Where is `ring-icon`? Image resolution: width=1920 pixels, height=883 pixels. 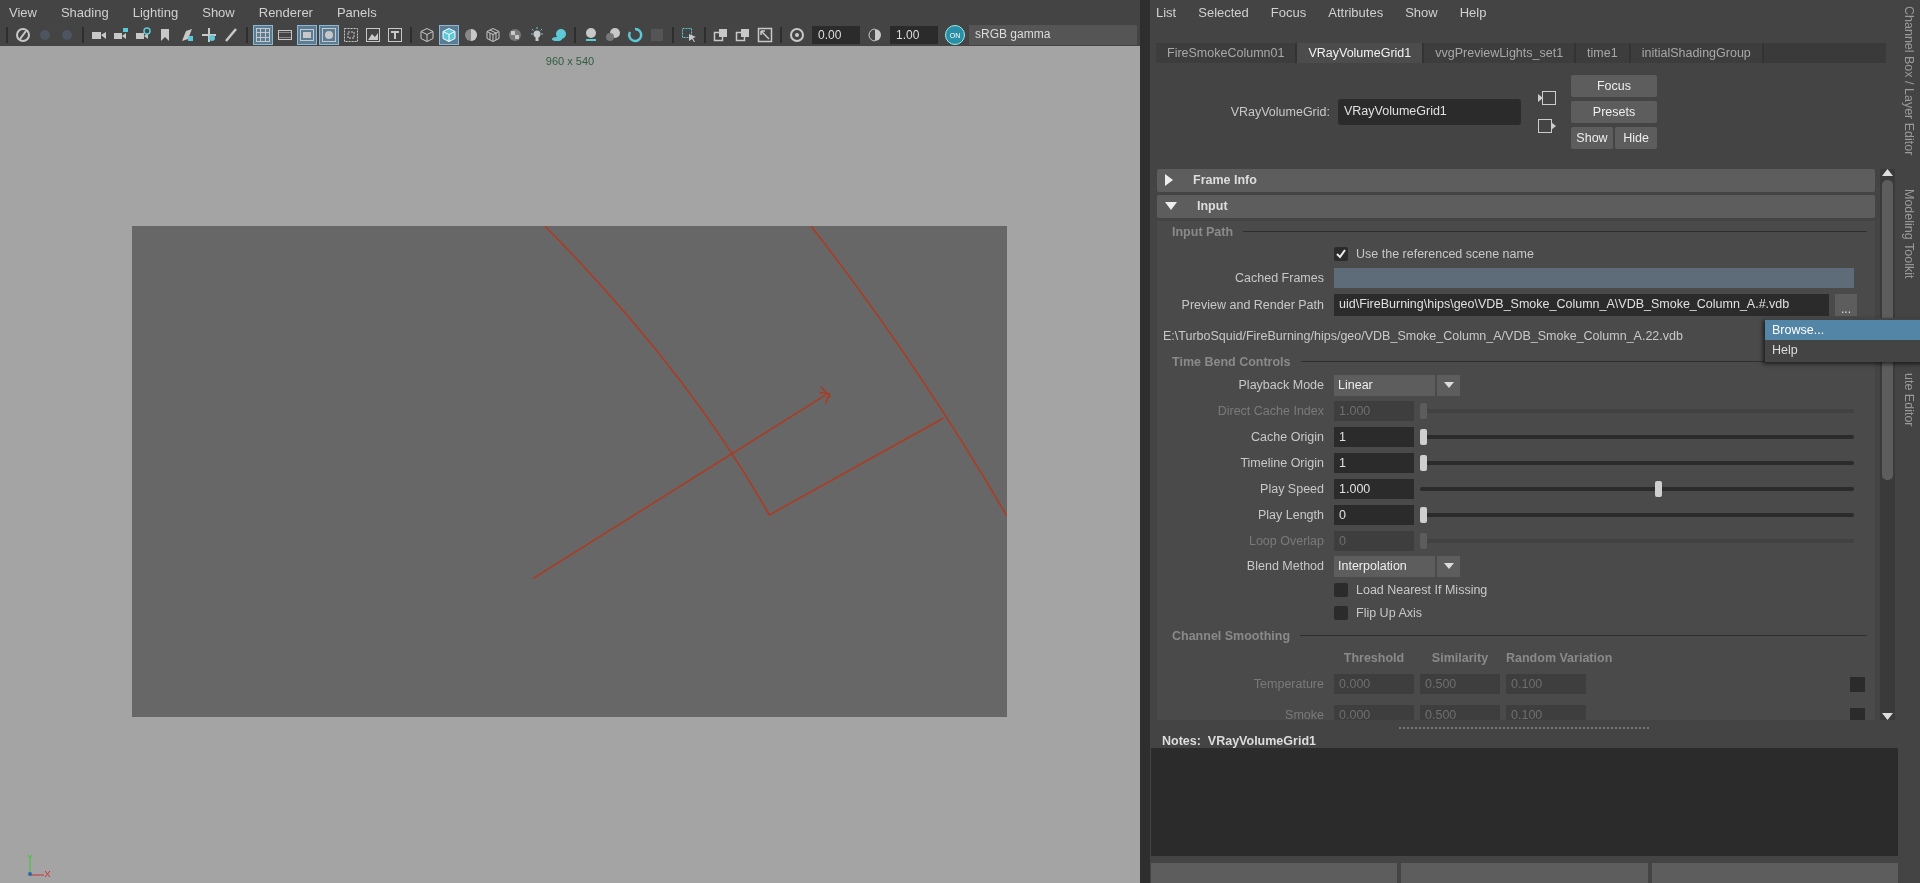
ring-icon is located at coordinates (635, 35).